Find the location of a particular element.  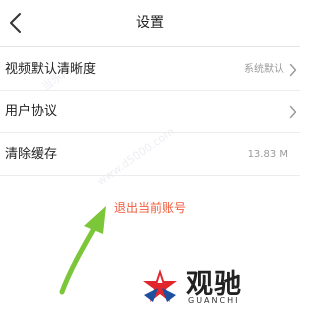

header-divider is located at coordinates (150, 46).